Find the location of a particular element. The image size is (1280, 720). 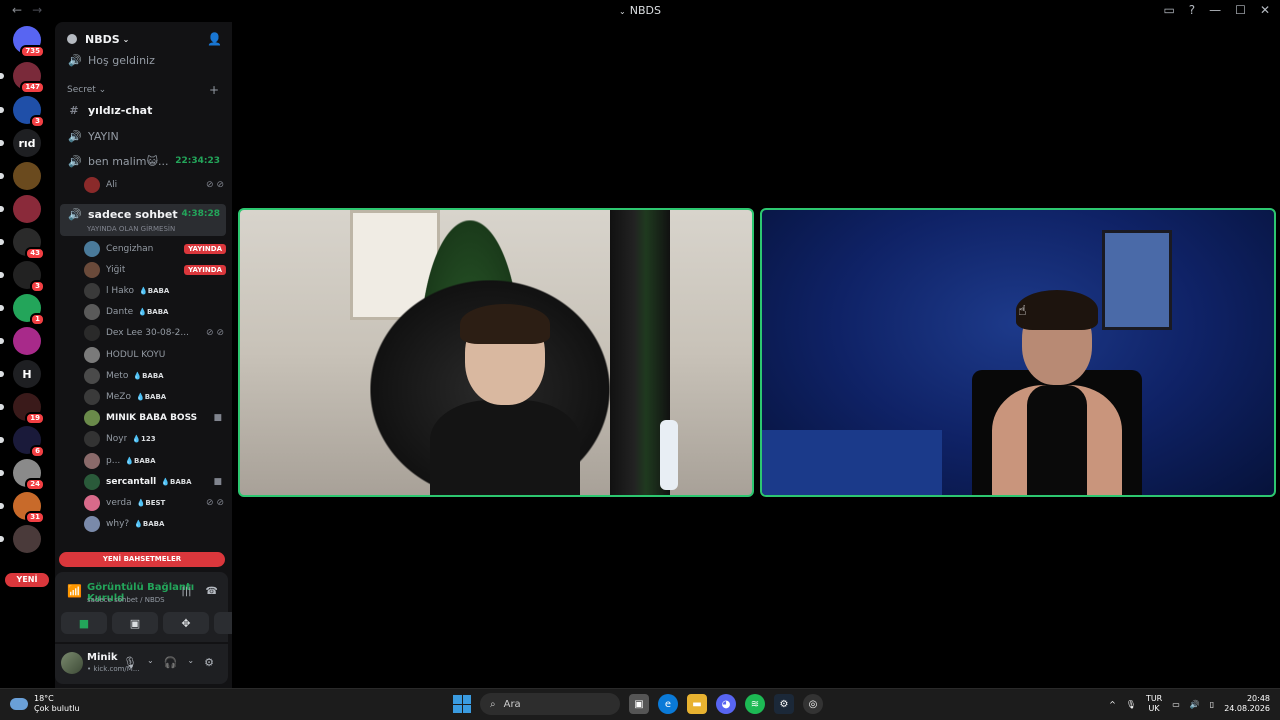

file-explorer-icon: ▬ is located at coordinates (697, 704).